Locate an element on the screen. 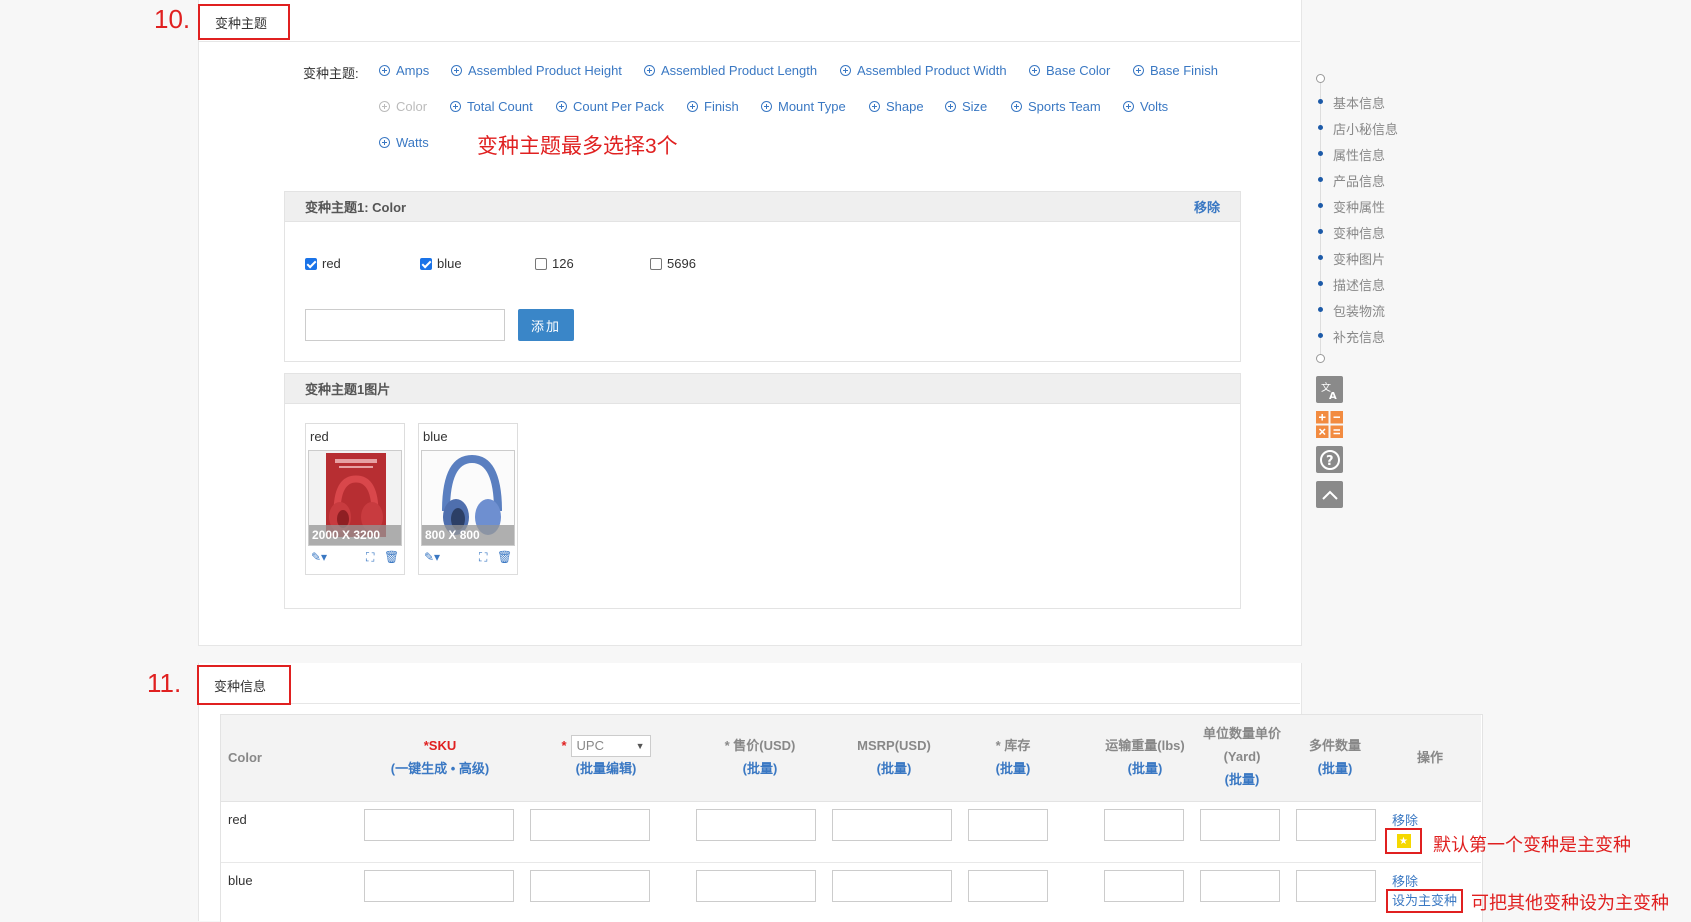 This screenshot has height=922, width=1691. remove-theme-button: 移除 is located at coordinates (1207, 206).